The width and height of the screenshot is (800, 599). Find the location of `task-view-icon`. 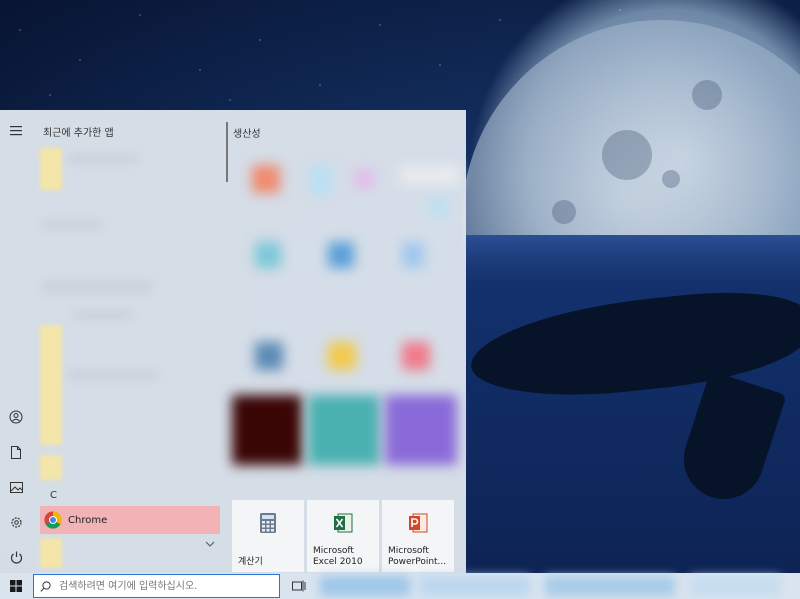

task-view-icon is located at coordinates (299, 586).